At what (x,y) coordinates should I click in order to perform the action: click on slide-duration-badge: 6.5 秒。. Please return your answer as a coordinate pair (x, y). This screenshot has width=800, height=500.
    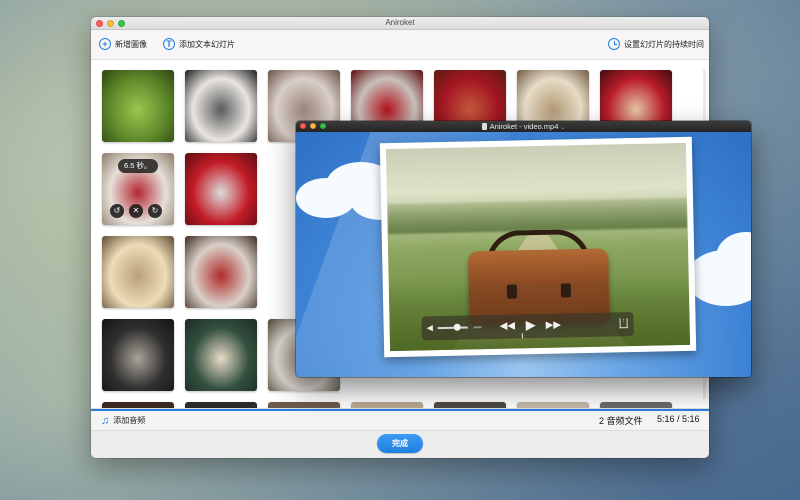
    Looking at the image, I should click on (138, 166).